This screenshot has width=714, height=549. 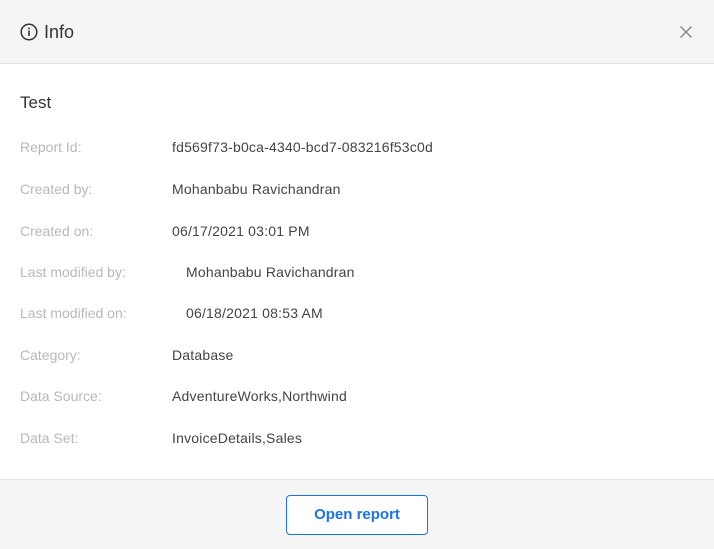 What do you see at coordinates (49, 438) in the screenshot?
I see `detail-label: Data Set:` at bounding box center [49, 438].